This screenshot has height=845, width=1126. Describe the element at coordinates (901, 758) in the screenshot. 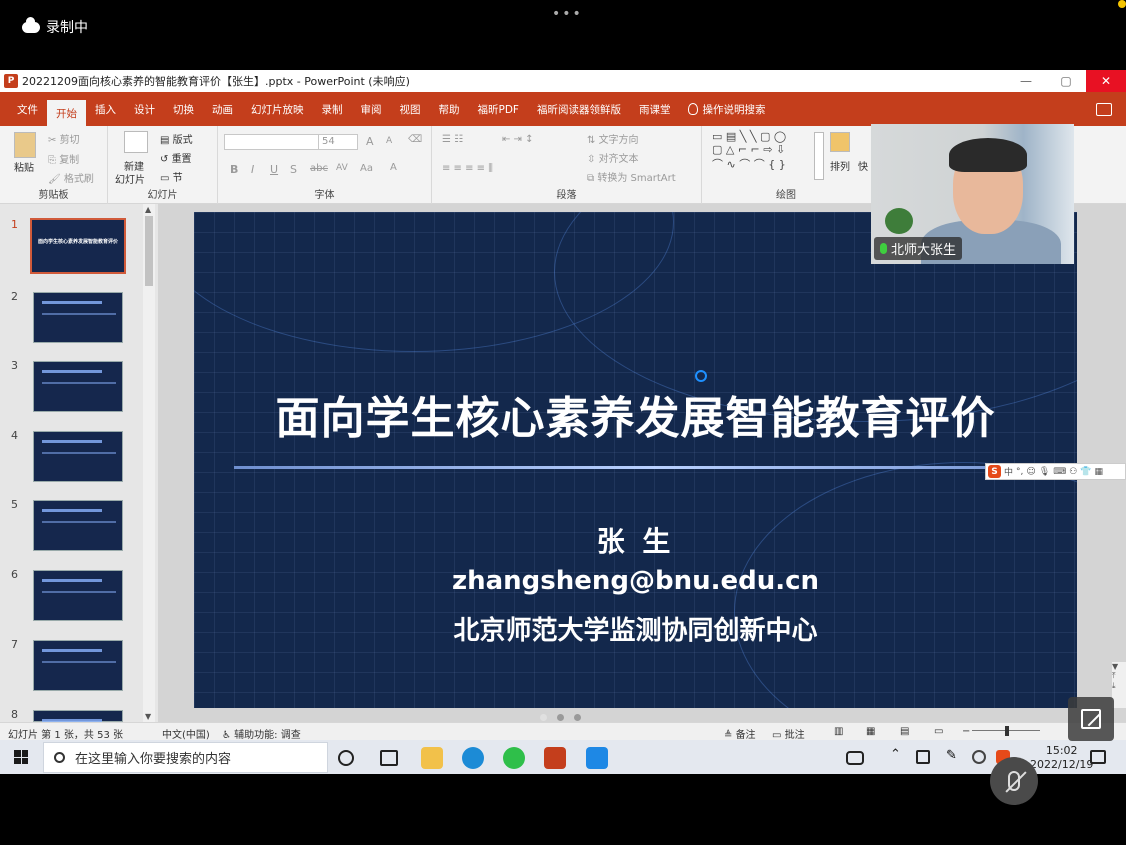

I see `chevron-up-icon: ⌃` at that location.